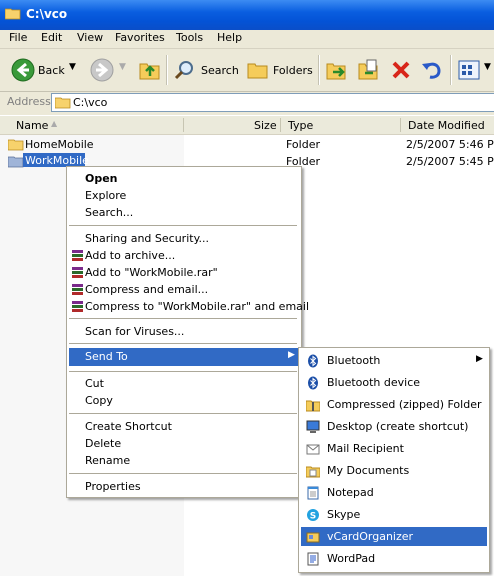 This screenshot has height=576, width=494. I want to click on menu-item-rename: Rename, so click(107, 460).